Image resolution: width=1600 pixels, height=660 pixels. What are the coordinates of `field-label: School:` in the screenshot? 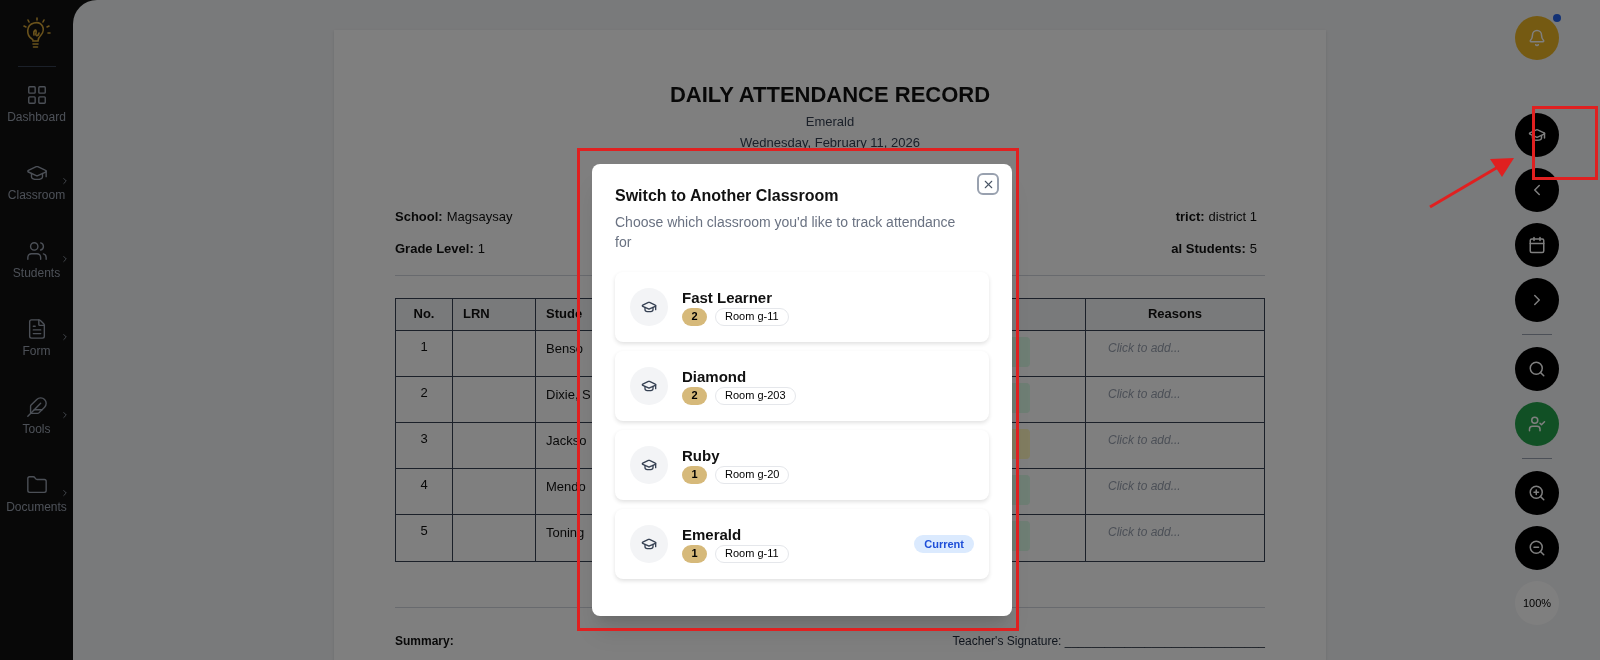 It's located at (419, 216).